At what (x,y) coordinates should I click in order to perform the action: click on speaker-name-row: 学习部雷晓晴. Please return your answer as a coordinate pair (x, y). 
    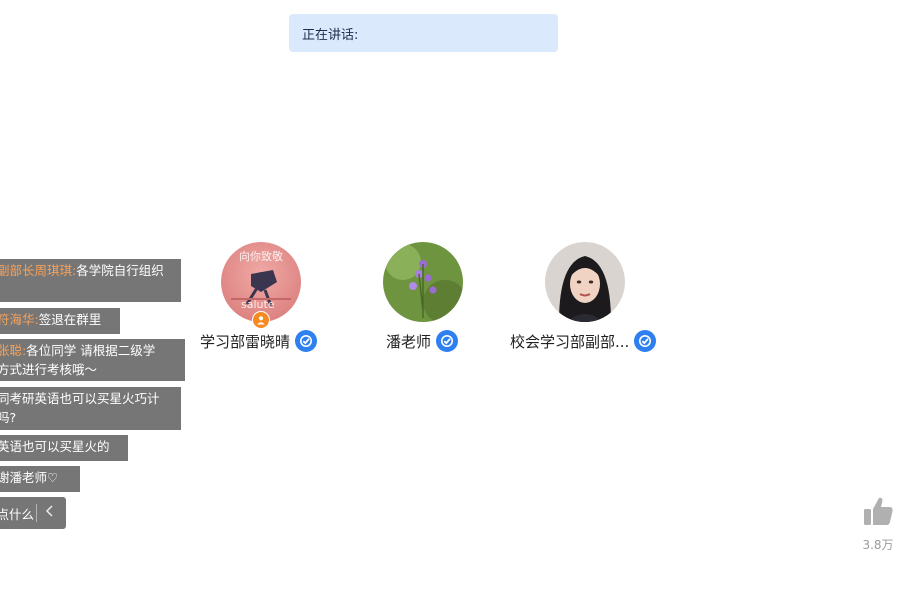
    Looking at the image, I should click on (259, 341).